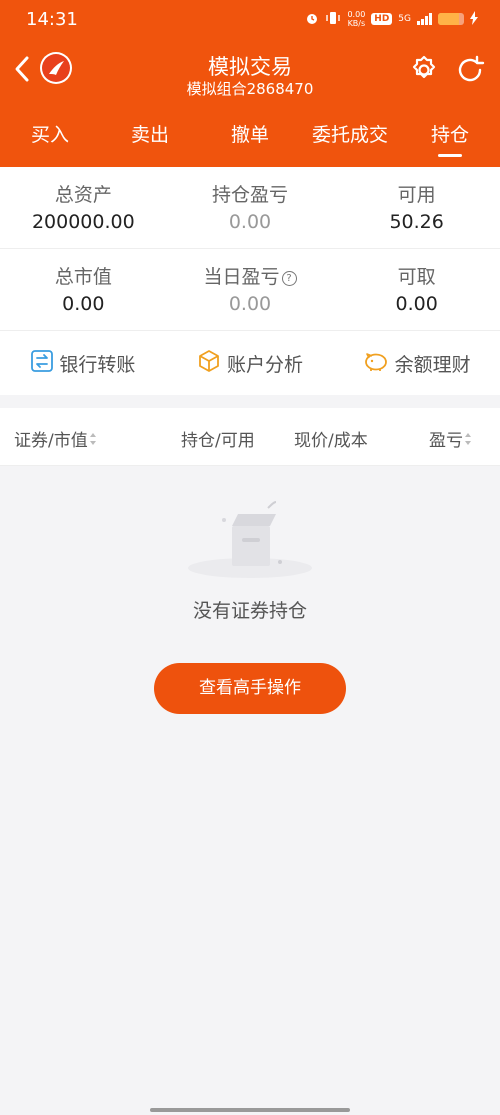  I want to click on positions-table-header: 证券/市值 持仓/可用 现价/成本 盈亏, so click(250, 437).